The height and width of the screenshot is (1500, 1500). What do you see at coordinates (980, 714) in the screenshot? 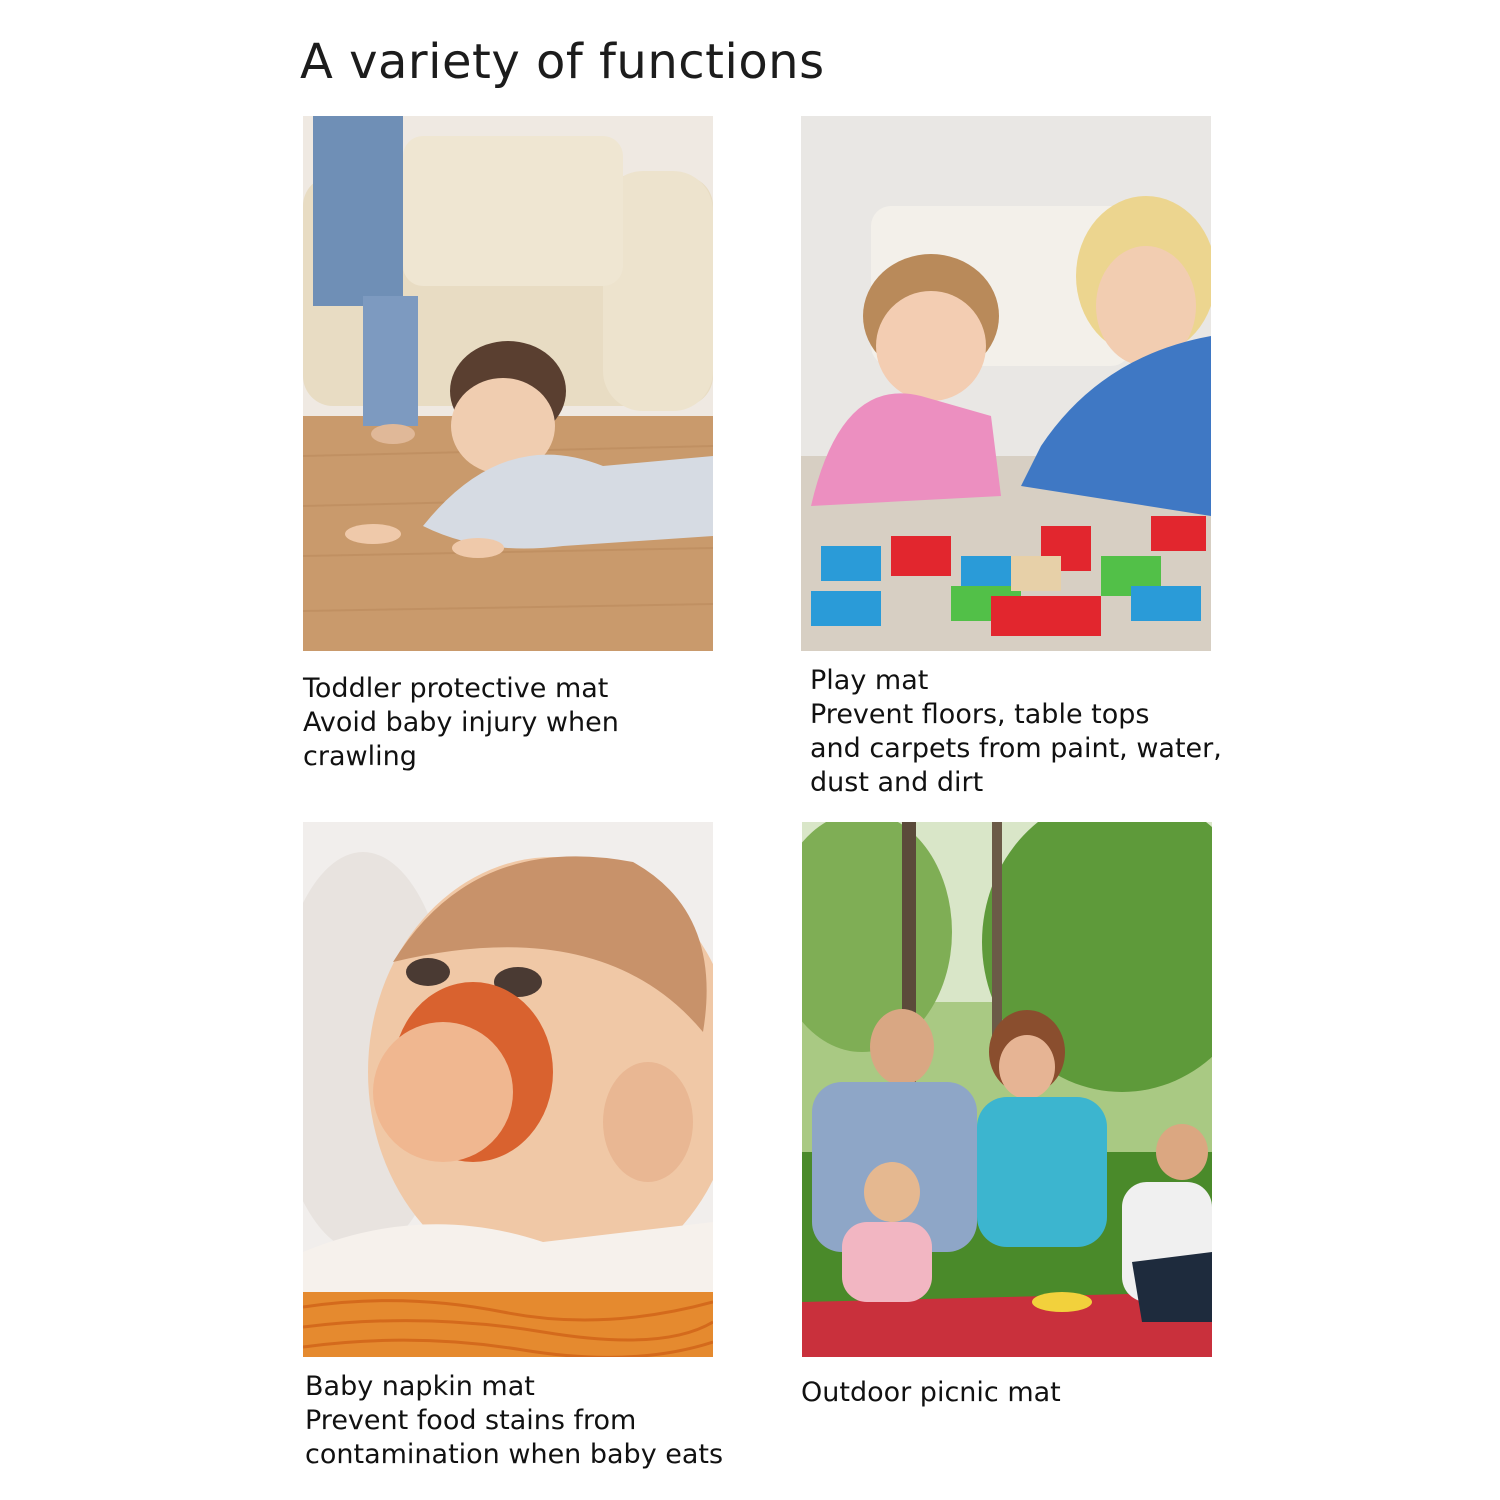
I see `caption-line: Prevent floors, table tops` at bounding box center [980, 714].